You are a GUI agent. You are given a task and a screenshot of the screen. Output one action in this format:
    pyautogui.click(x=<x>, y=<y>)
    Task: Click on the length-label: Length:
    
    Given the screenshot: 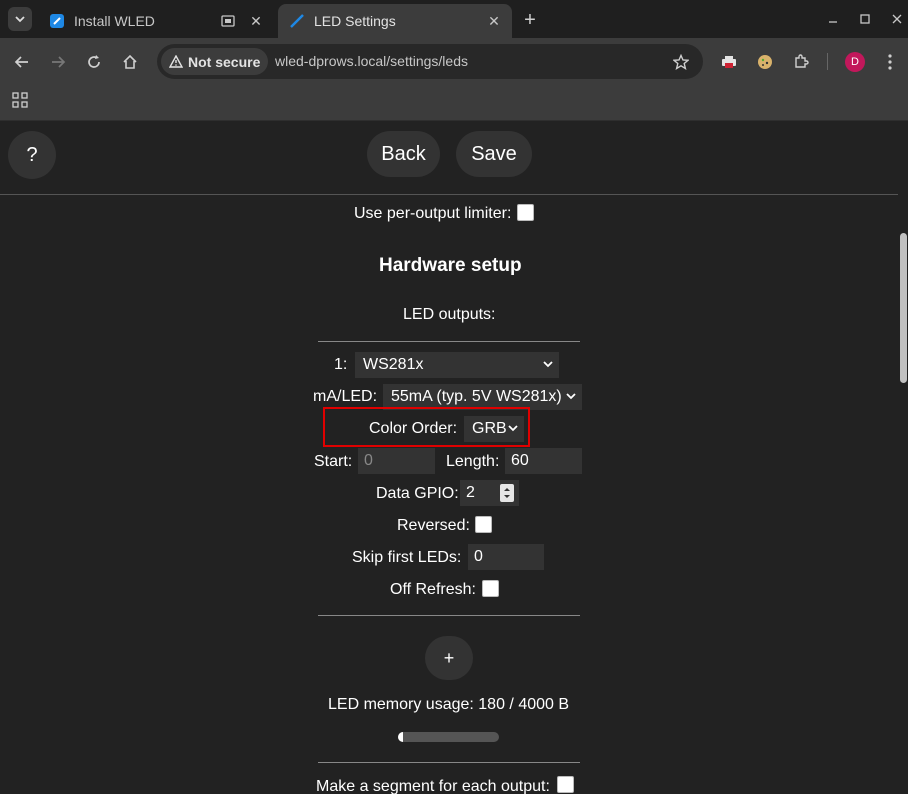 What is the action you would take?
    pyautogui.click(x=473, y=461)
    